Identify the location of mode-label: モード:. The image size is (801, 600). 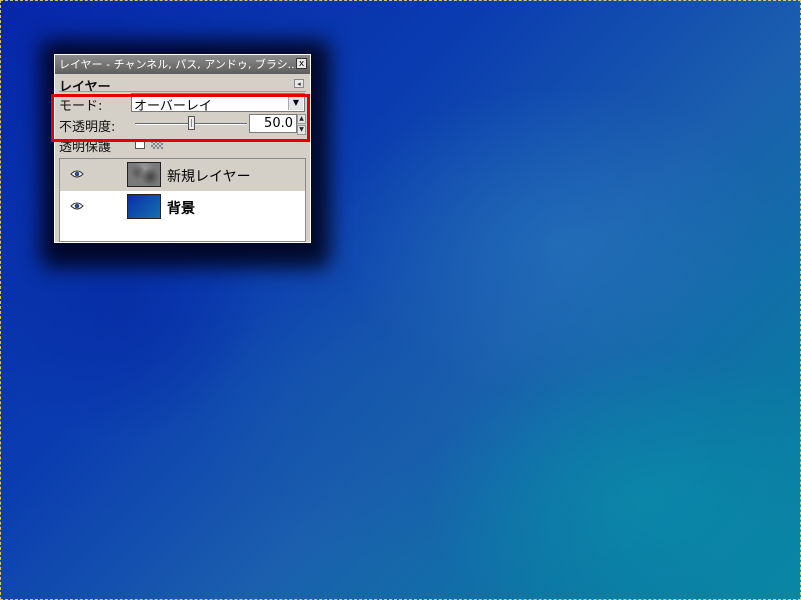
(81, 106).